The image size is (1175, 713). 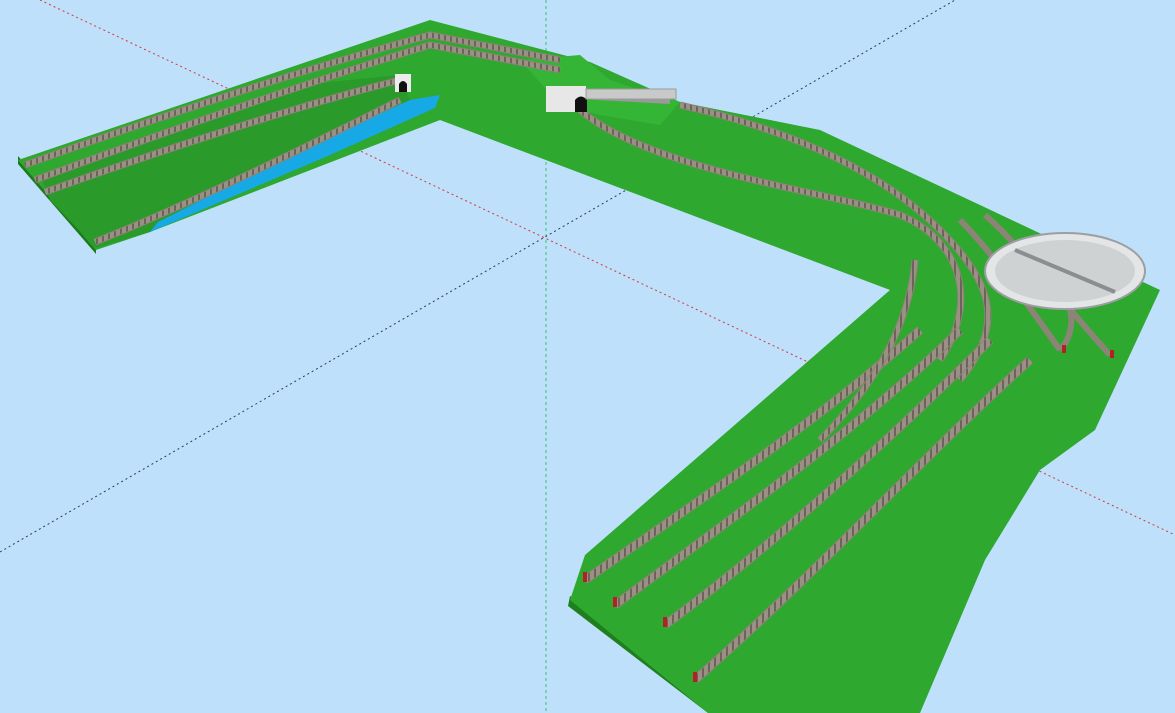 What do you see at coordinates (566, 99) in the screenshot?
I see `tunnel-portal-center` at bounding box center [566, 99].